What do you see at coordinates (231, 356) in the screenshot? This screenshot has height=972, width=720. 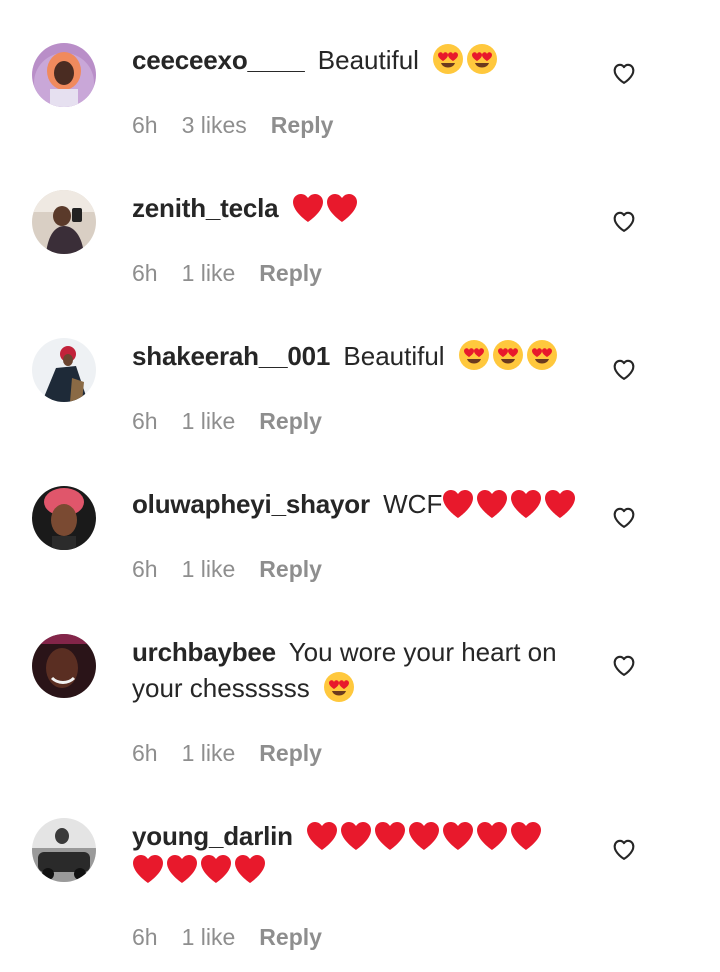 I see `comment-username: shakeerah__001` at bounding box center [231, 356].